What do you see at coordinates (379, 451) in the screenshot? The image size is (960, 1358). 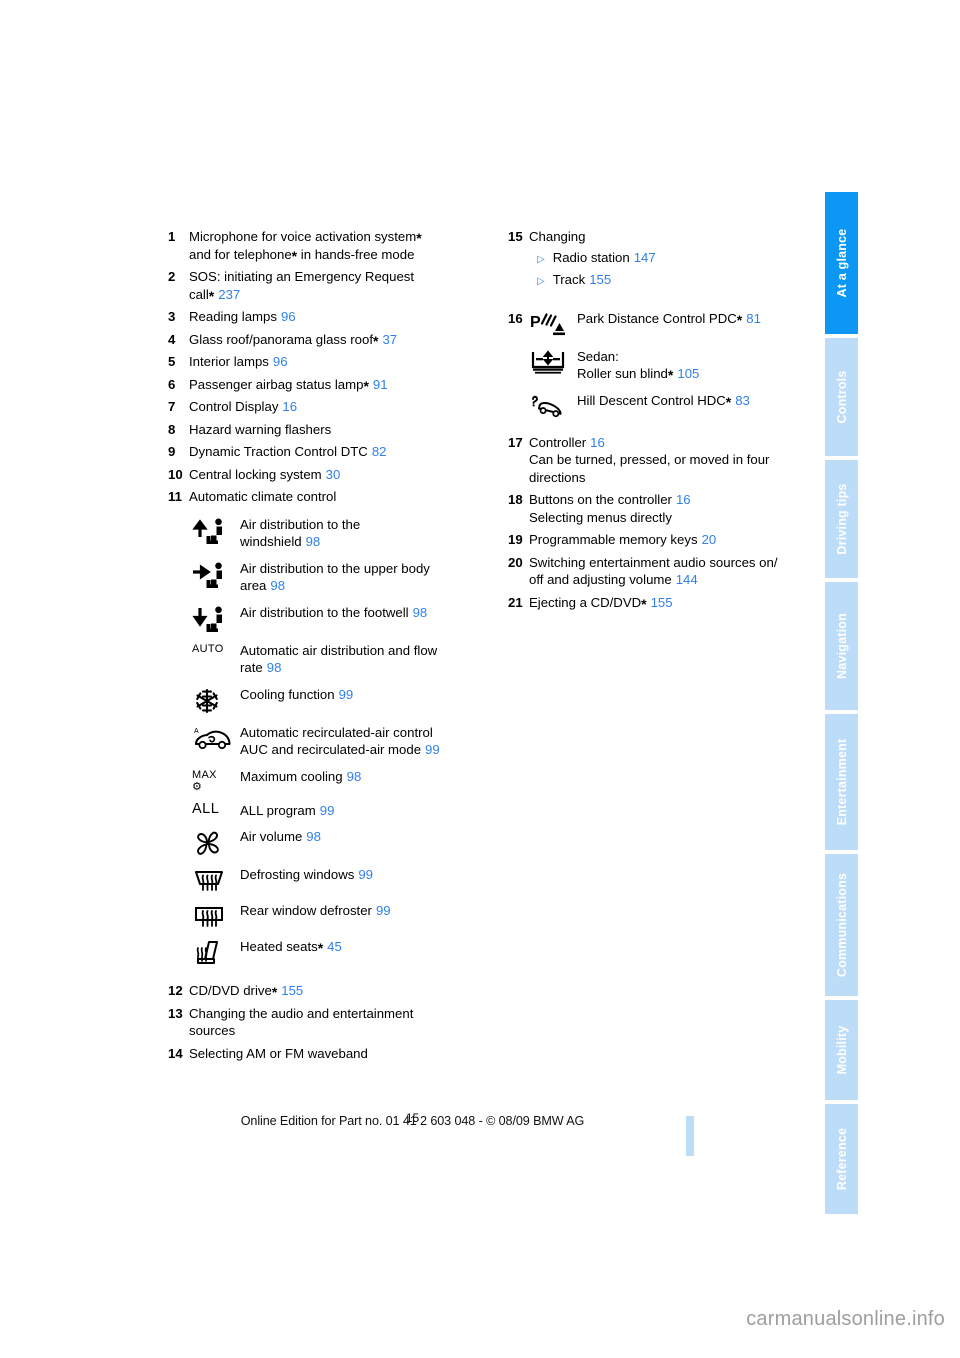 I see `page-reference: 82` at bounding box center [379, 451].